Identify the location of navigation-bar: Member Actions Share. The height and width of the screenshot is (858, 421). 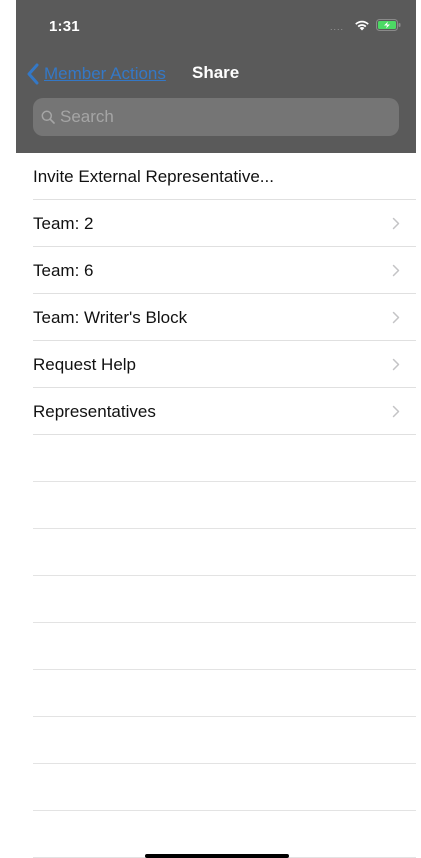
(216, 75).